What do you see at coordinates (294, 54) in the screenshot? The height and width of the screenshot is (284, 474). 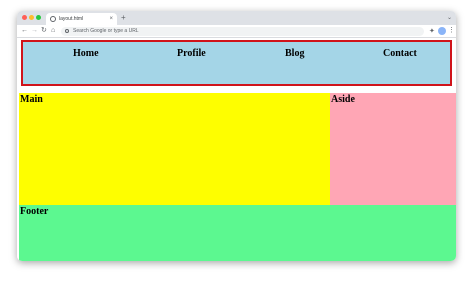 I see `nav-link-blog: Blog` at bounding box center [294, 54].